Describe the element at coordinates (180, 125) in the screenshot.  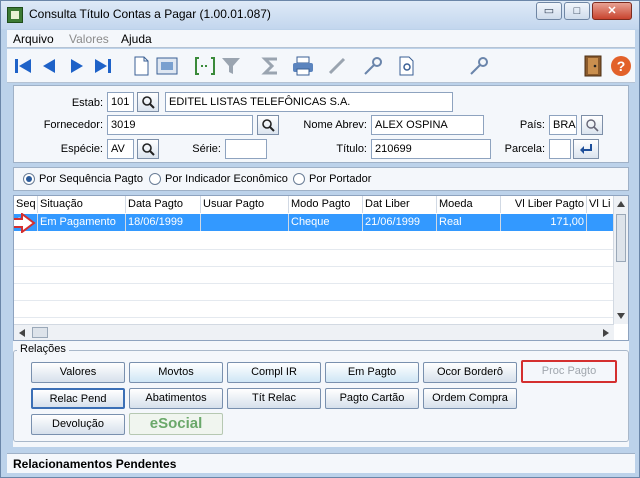
I see `fornecedor-field: 3019` at that location.